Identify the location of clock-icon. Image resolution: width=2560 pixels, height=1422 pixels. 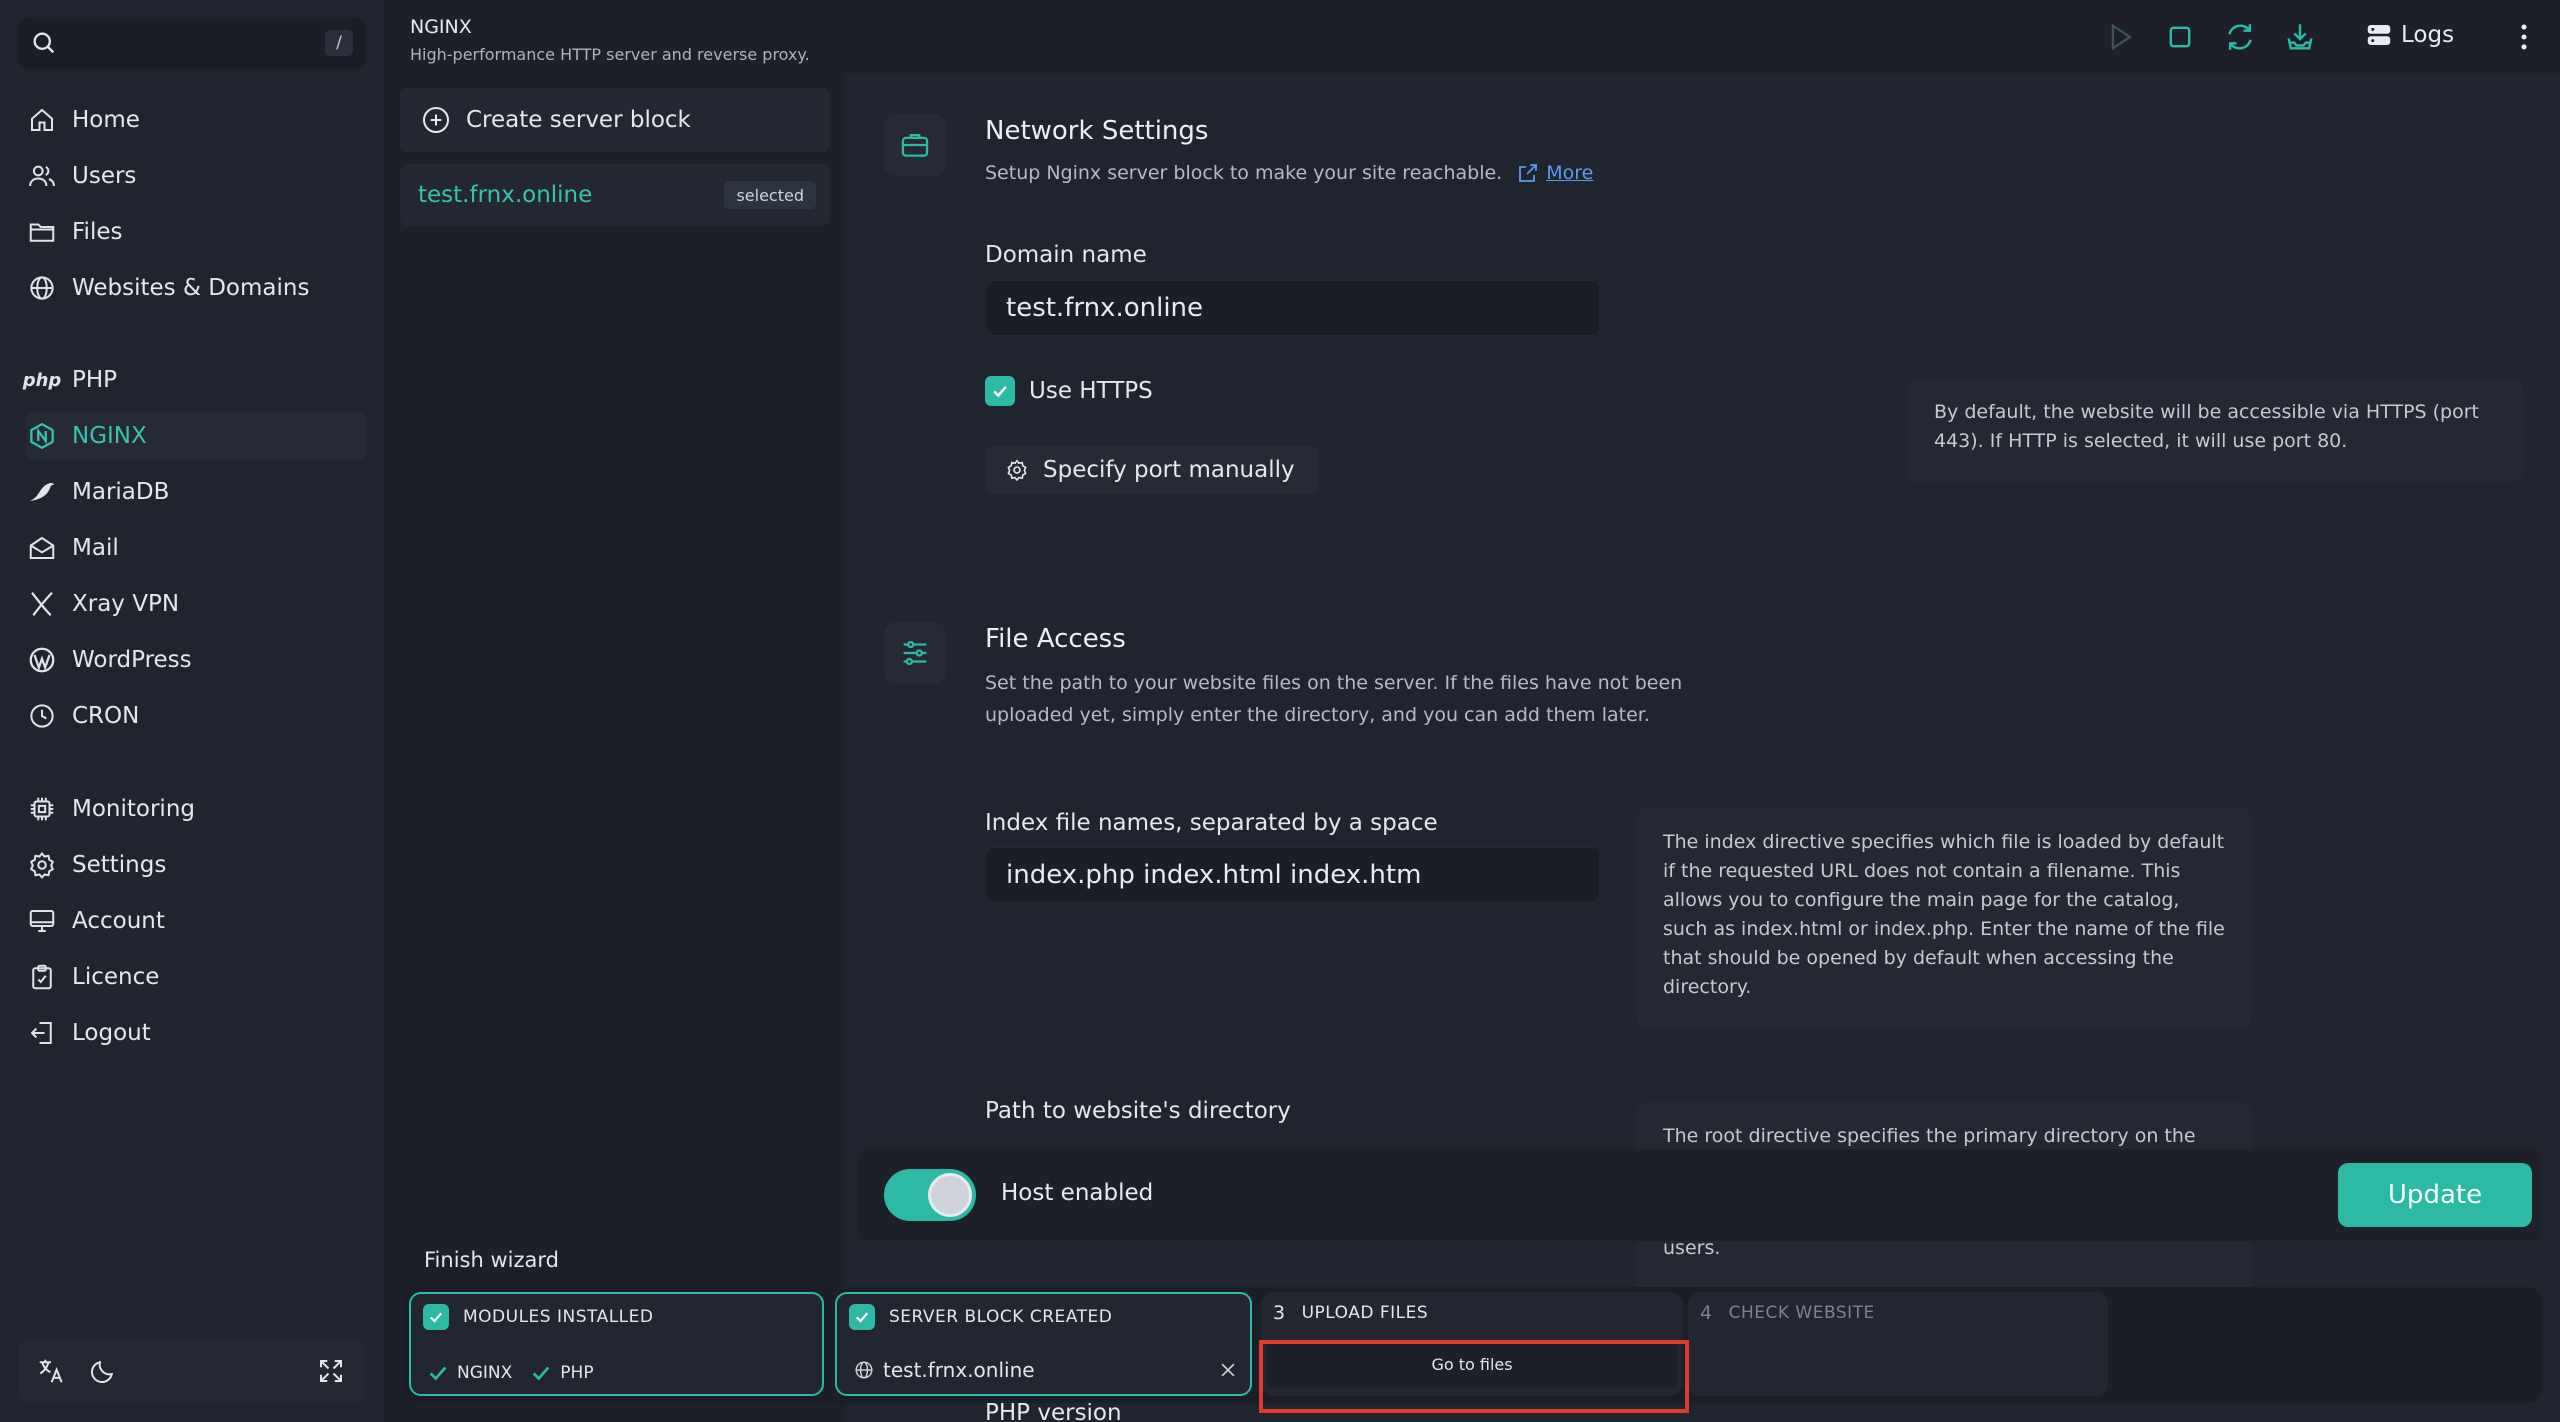
(42, 716).